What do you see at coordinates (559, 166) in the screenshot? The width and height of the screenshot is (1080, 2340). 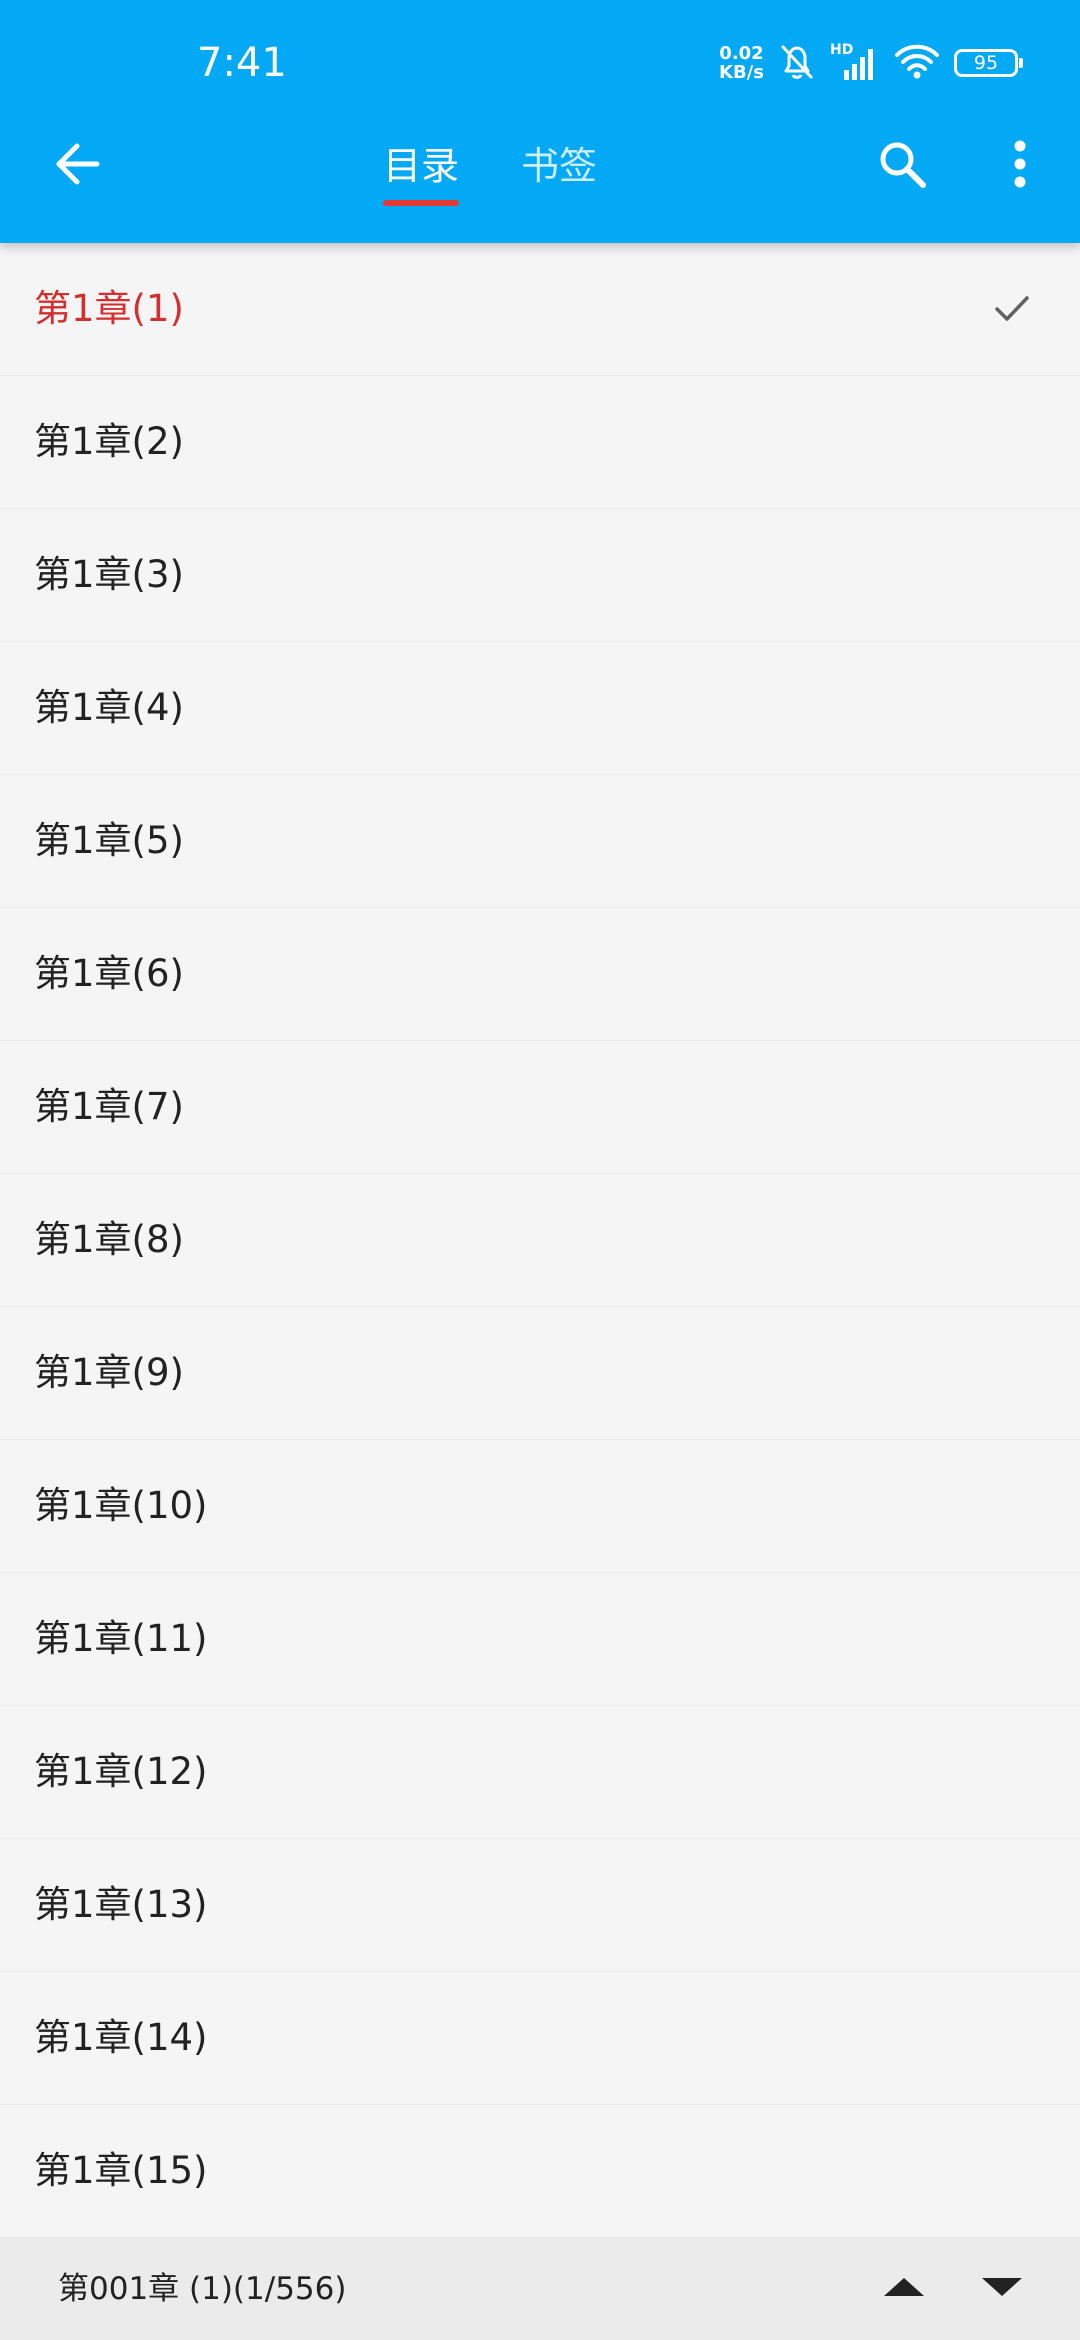 I see `tab-bookmarks: 书签` at bounding box center [559, 166].